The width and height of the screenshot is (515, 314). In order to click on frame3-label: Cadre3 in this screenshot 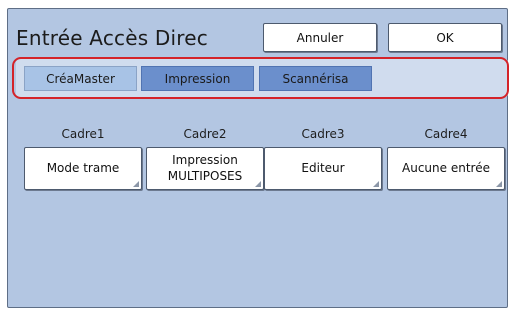, I will do `click(323, 134)`.